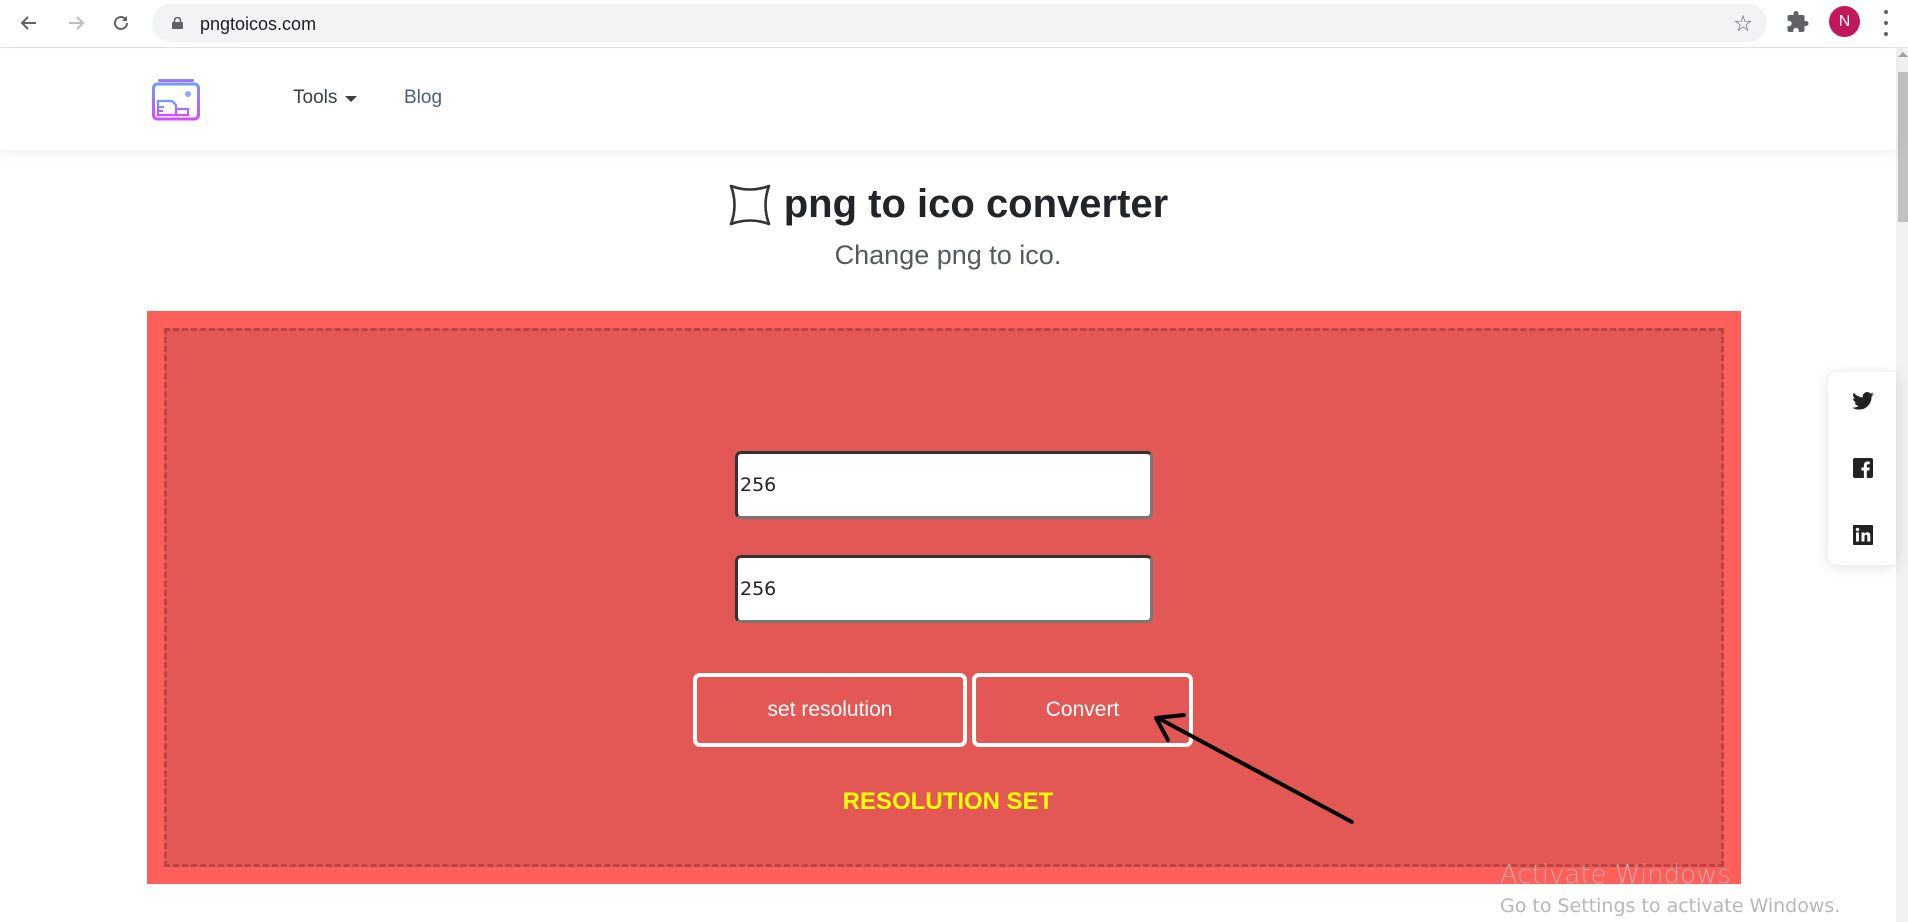  What do you see at coordinates (351, 99) in the screenshot?
I see `caret-down-icon` at bounding box center [351, 99].